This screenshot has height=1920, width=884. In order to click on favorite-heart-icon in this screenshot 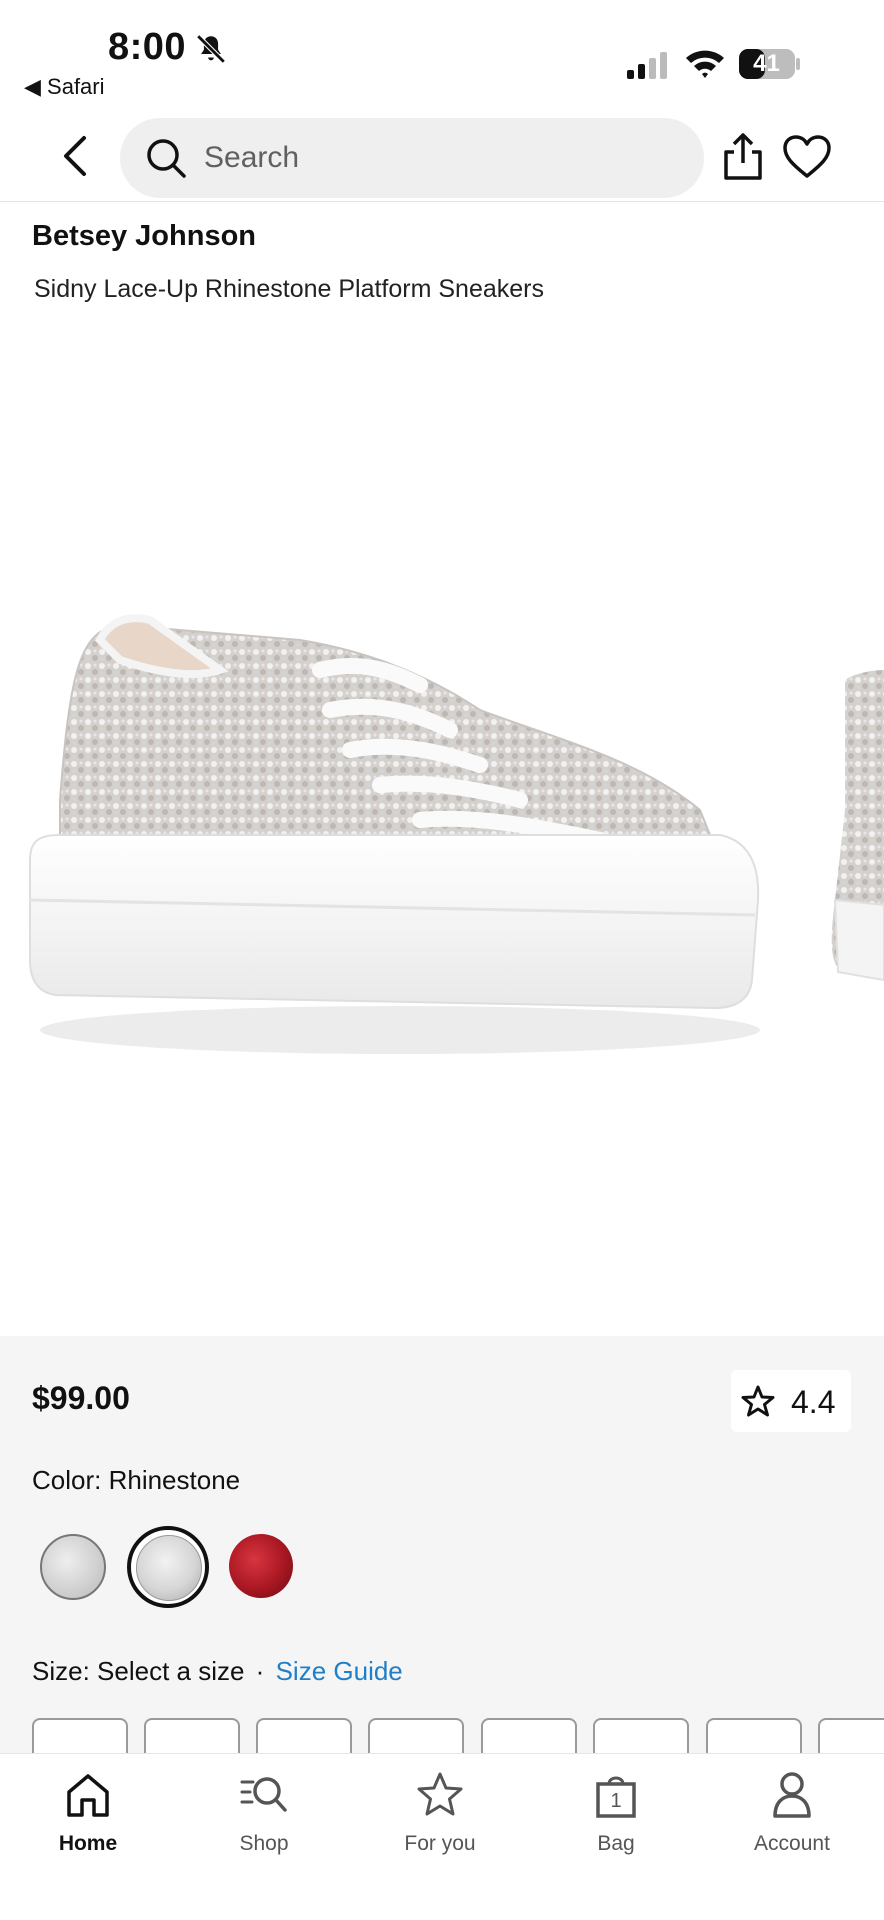, I will do `click(807, 157)`.